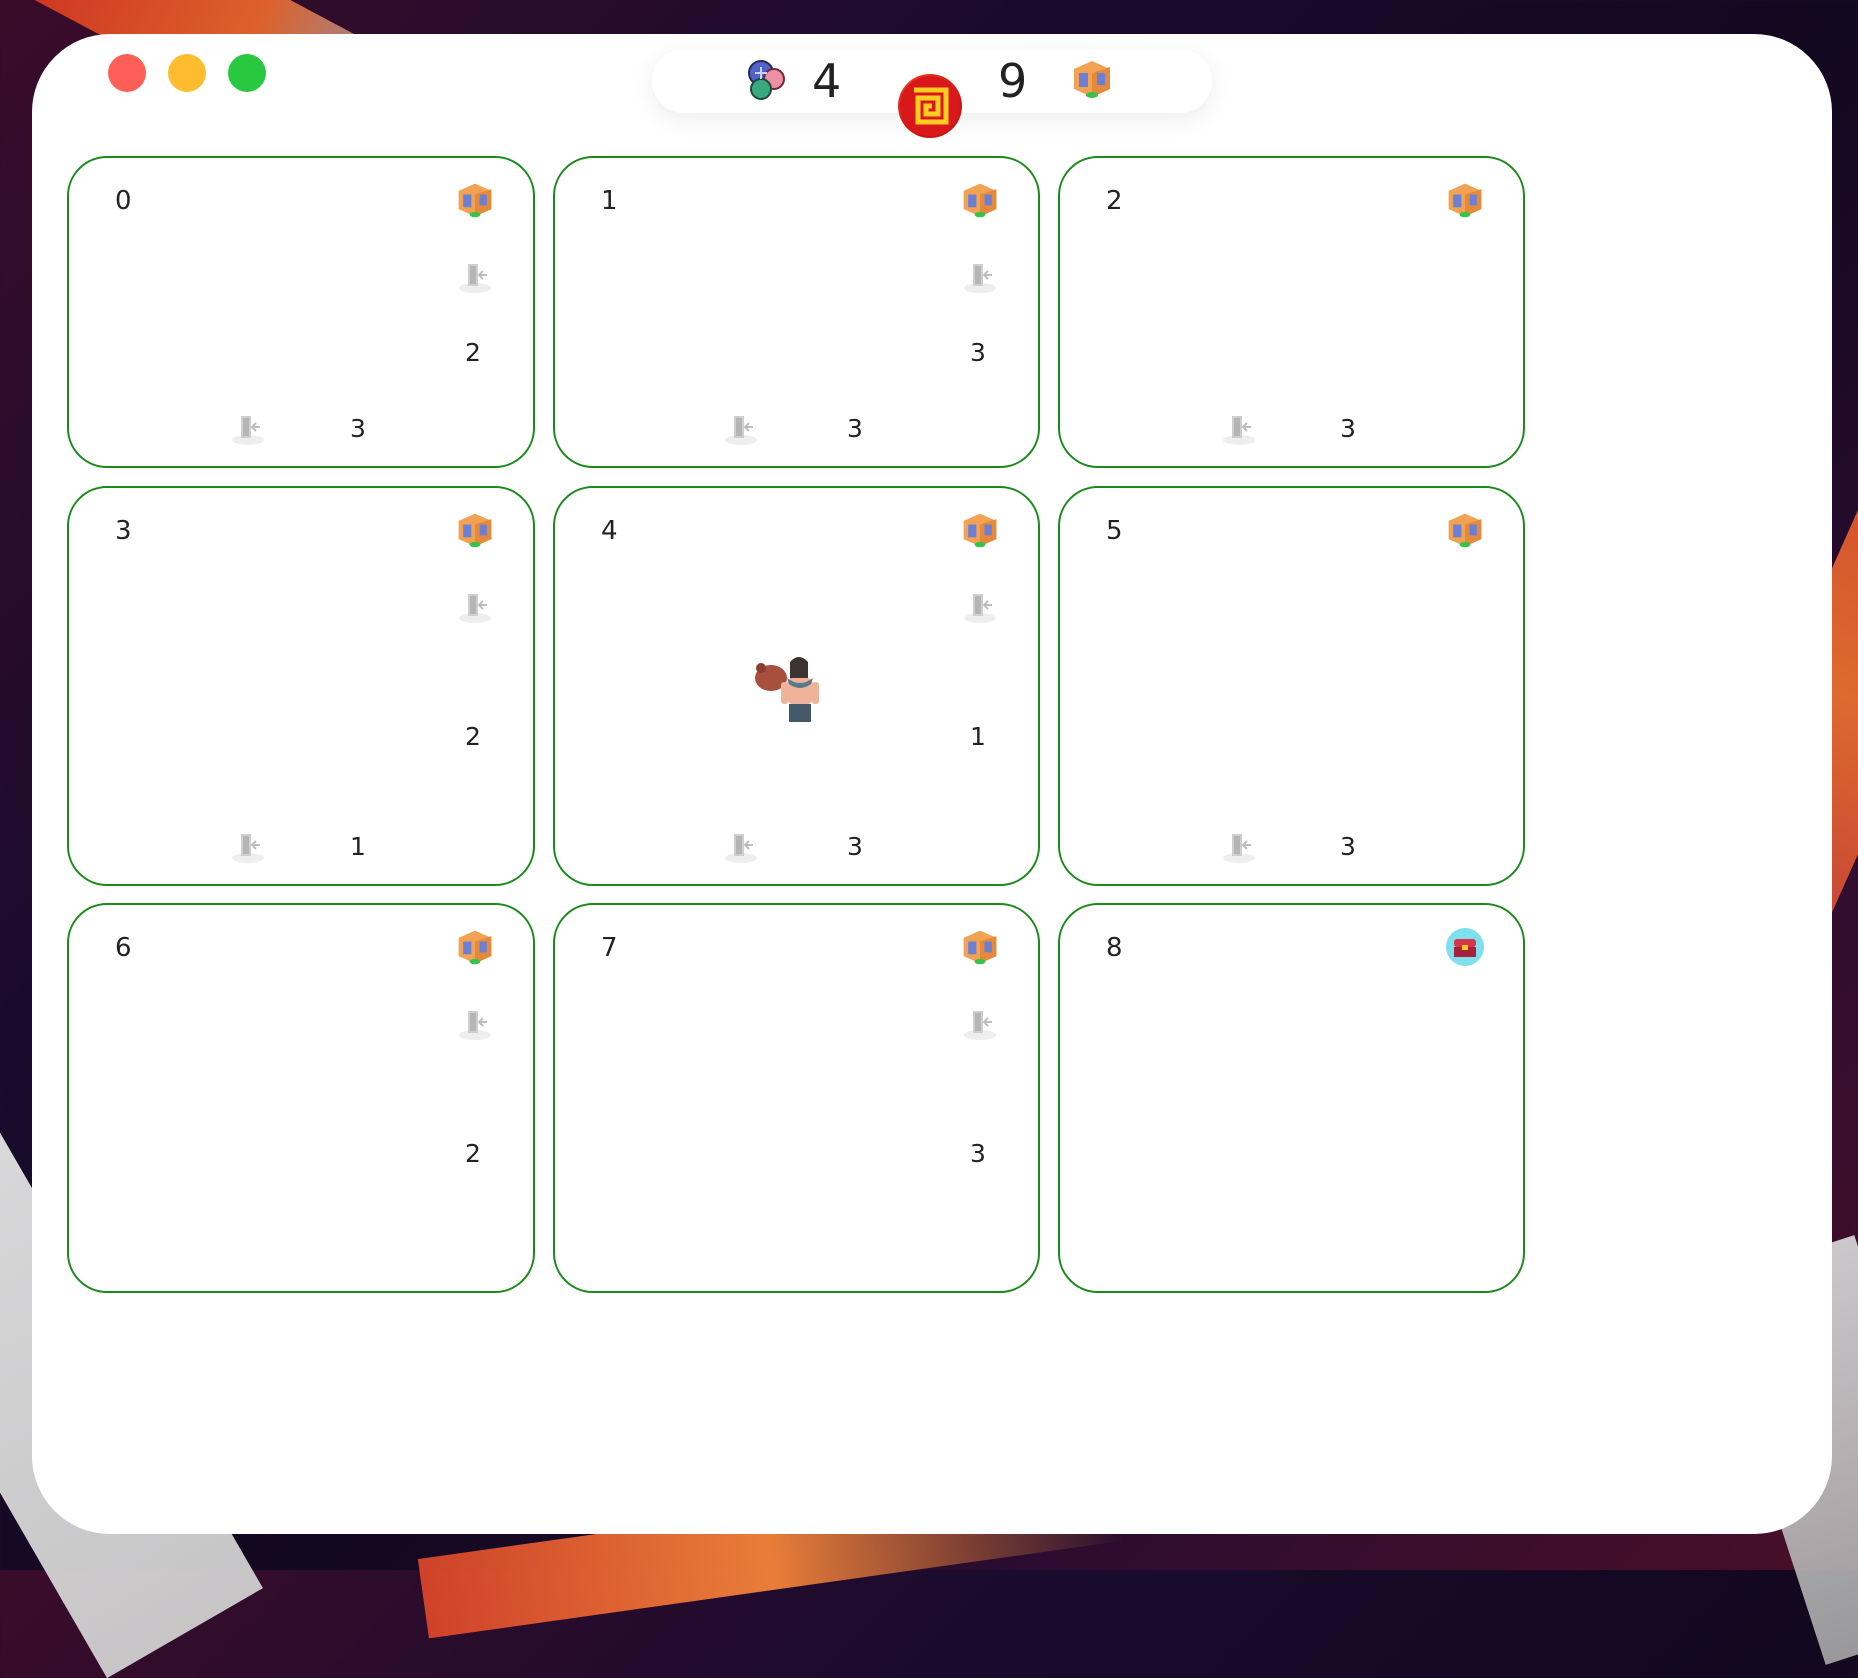  I want to click on room-number: 8, so click(1114, 948).